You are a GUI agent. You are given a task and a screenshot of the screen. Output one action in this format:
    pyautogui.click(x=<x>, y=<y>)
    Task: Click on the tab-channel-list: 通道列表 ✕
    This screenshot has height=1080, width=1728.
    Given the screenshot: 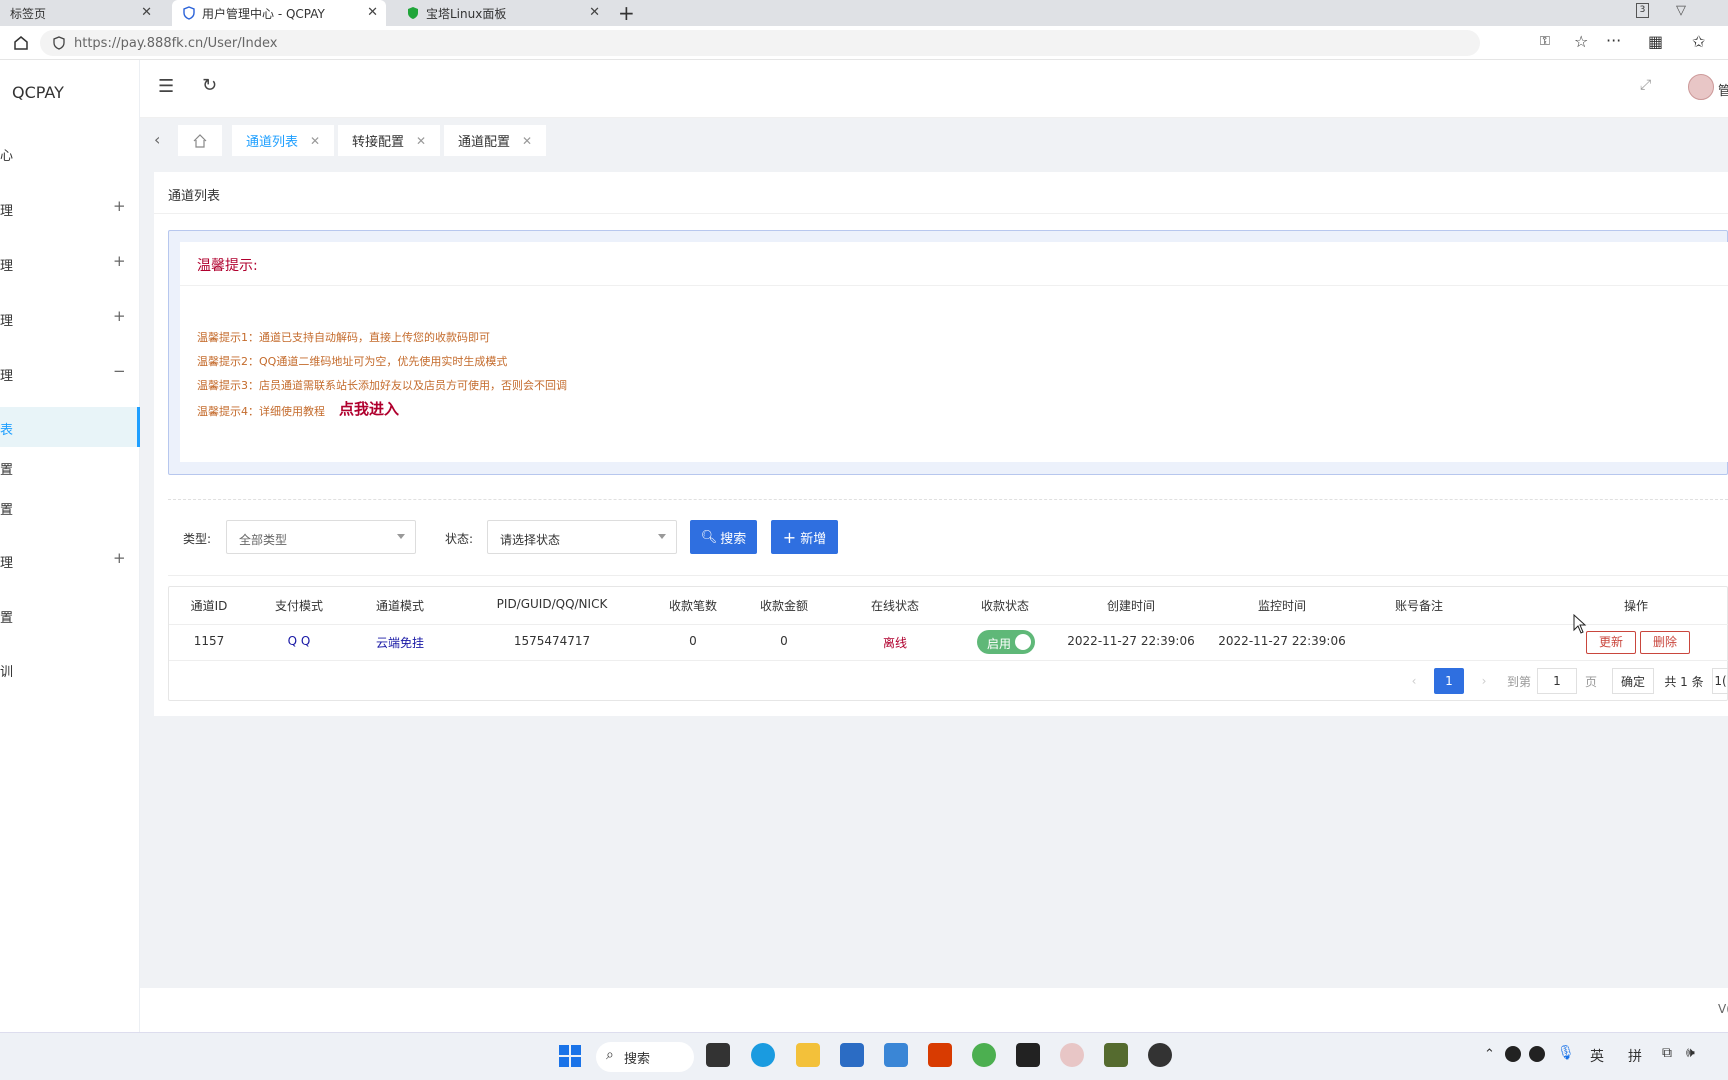 What is the action you would take?
    pyautogui.click(x=283, y=140)
    